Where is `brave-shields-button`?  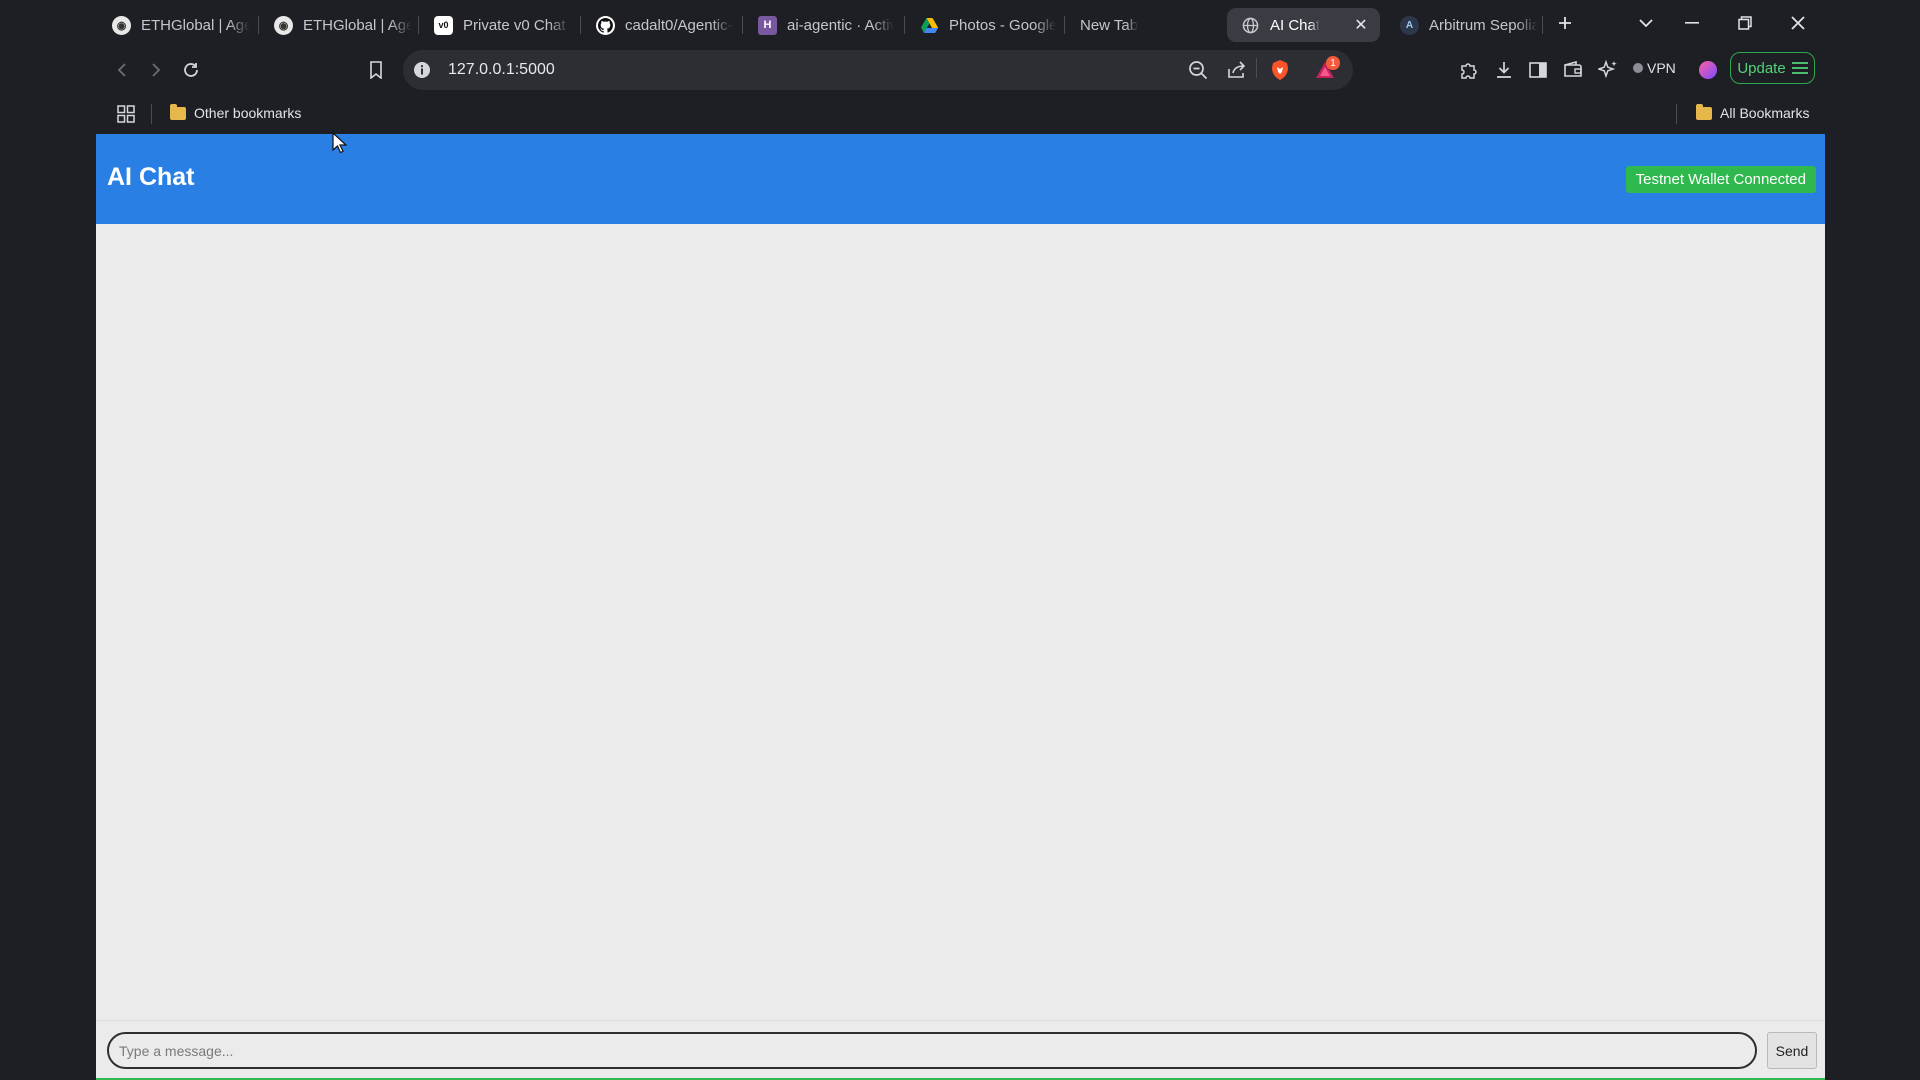
brave-shields-button is located at coordinates (1280, 70).